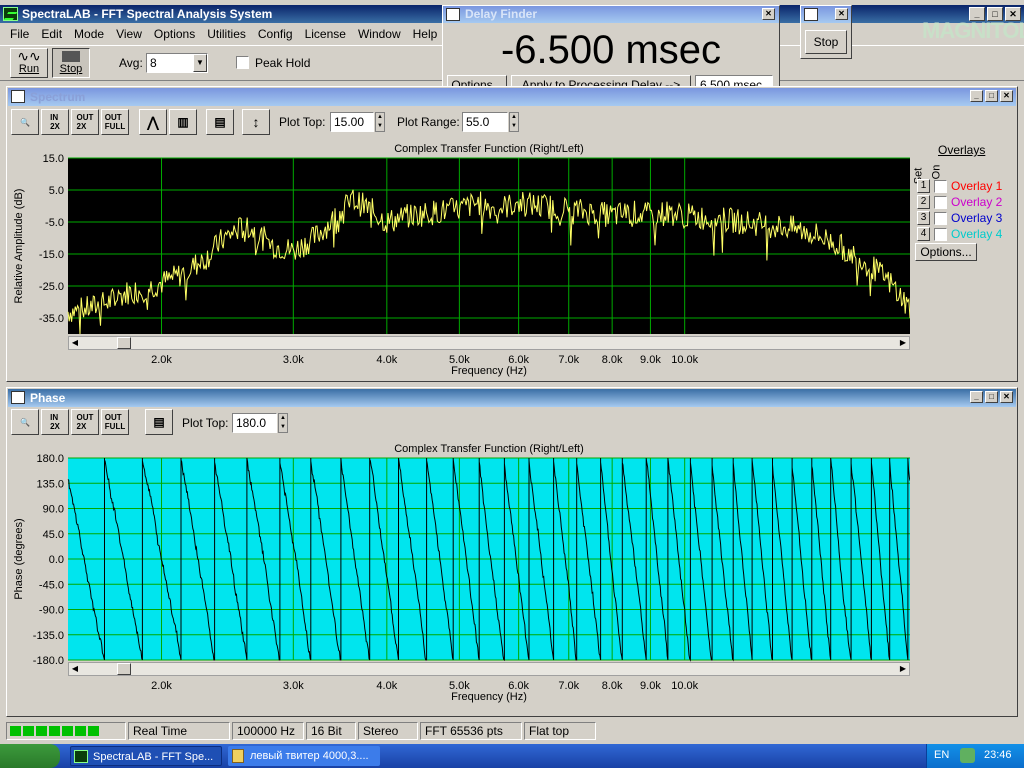 This screenshot has width=1024, height=768. Describe the element at coordinates (53, 535) in the screenshot. I see `y-tick-label: 45.0` at that location.